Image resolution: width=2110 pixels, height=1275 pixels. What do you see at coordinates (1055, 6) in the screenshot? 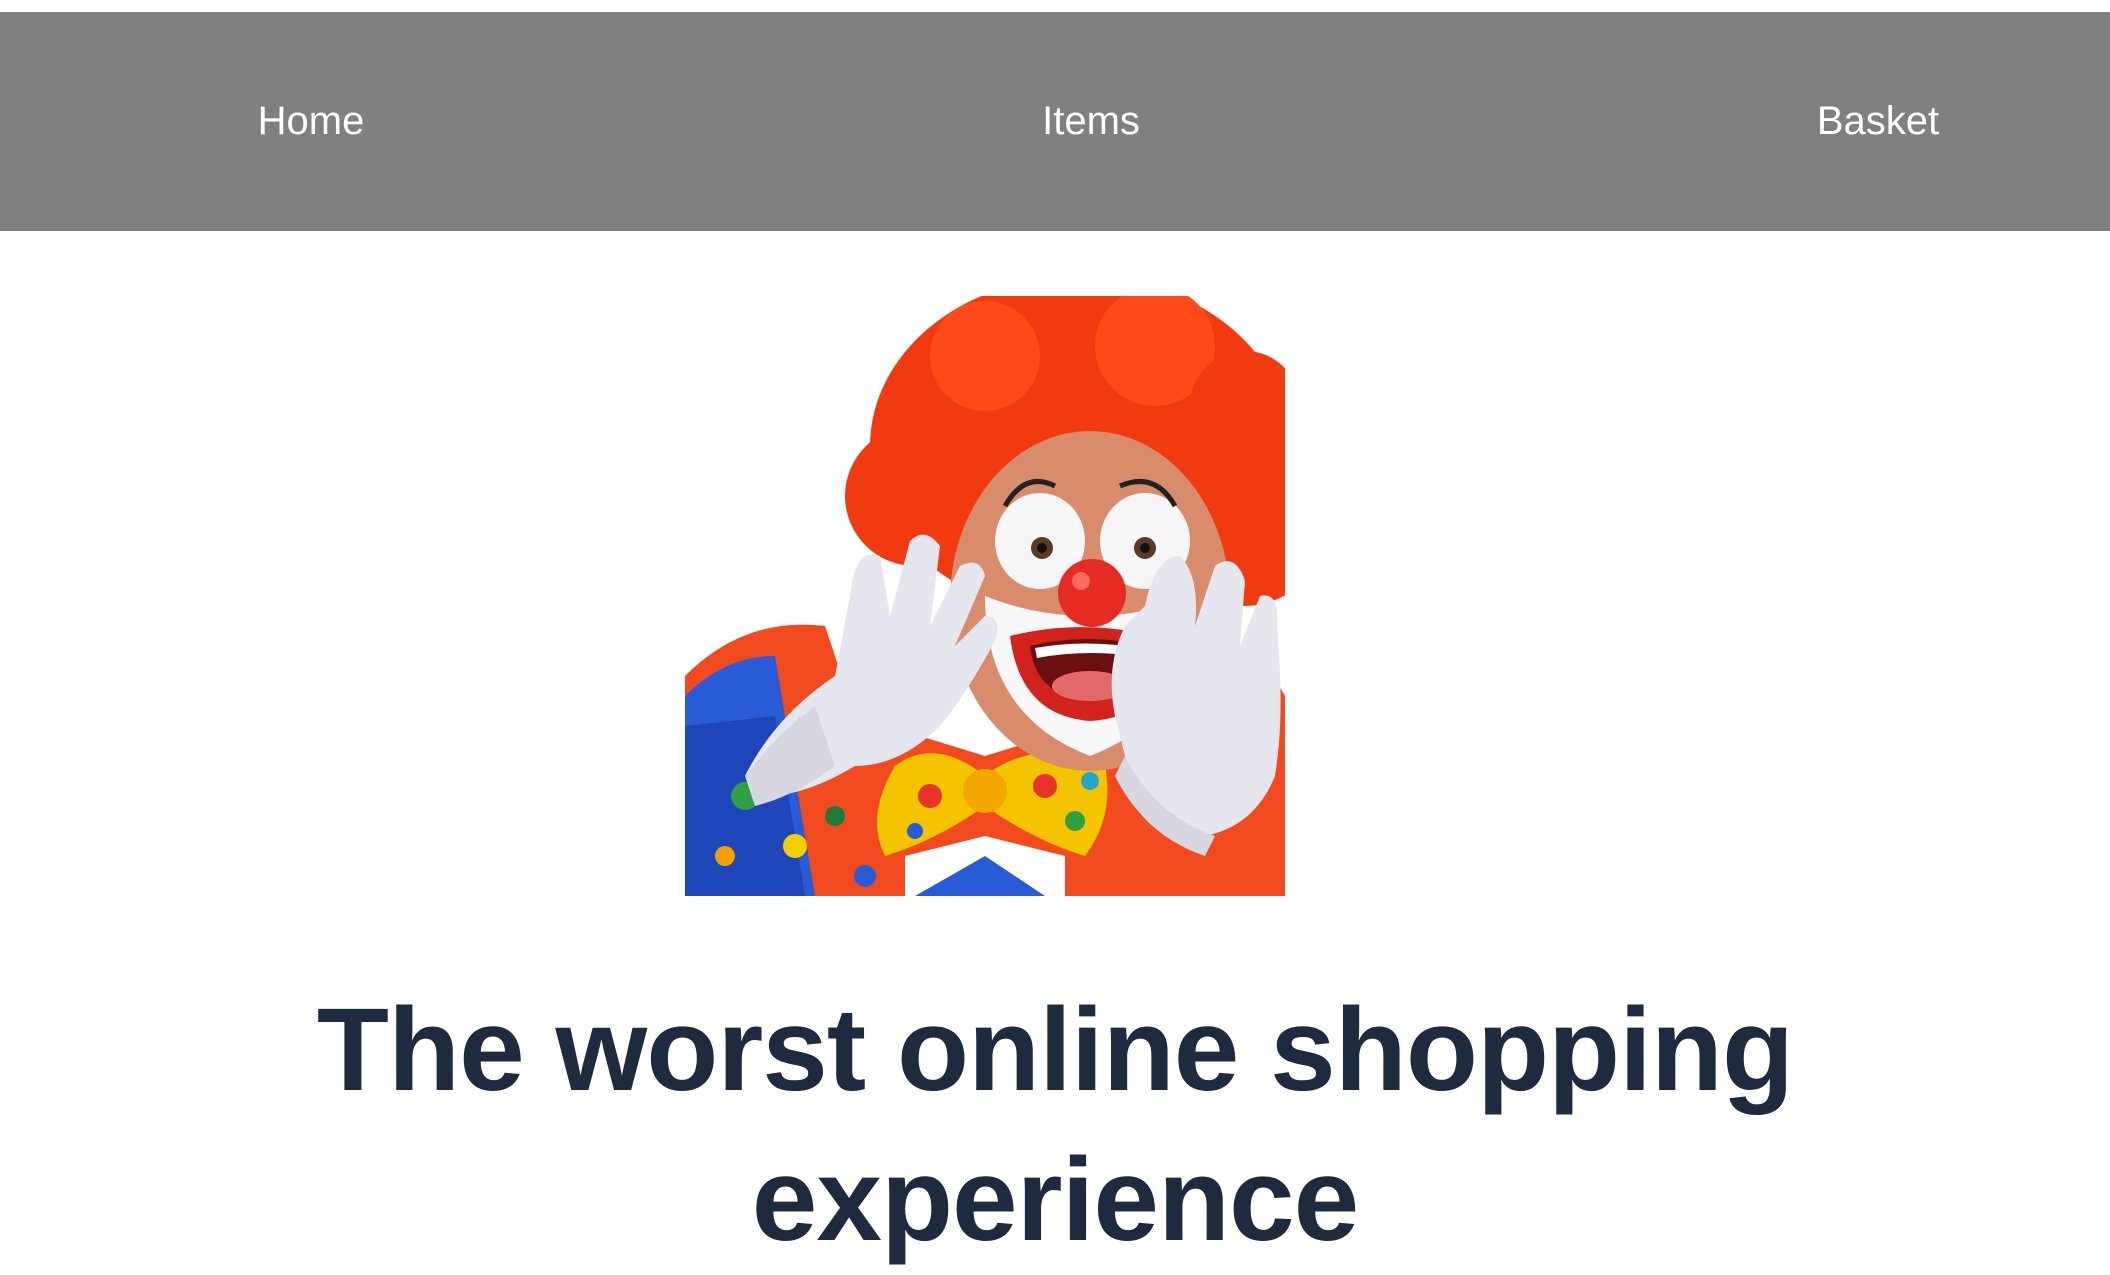
I see `page-top-margin` at bounding box center [1055, 6].